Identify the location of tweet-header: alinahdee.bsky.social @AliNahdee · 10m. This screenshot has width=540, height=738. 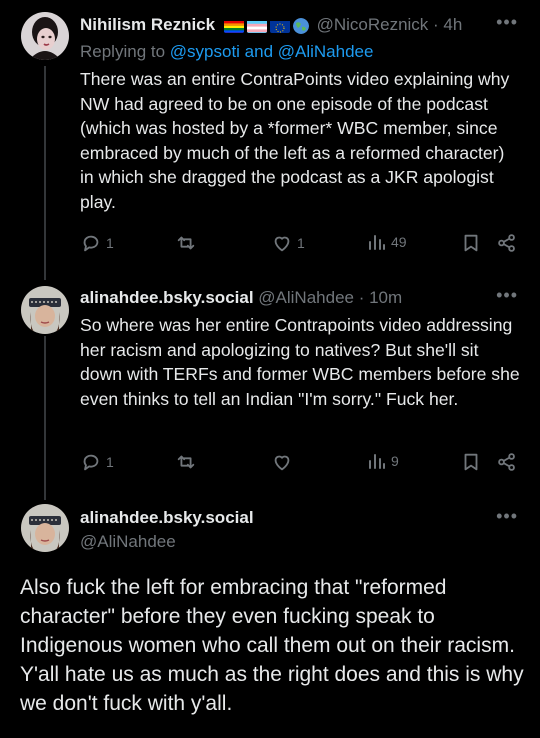
(286, 298).